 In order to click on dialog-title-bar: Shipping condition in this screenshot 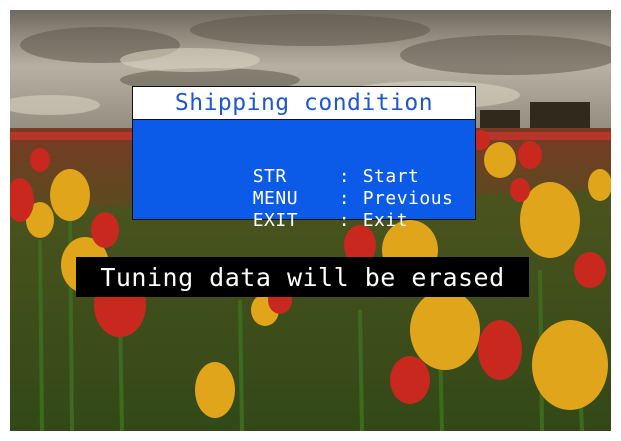, I will do `click(304, 103)`.